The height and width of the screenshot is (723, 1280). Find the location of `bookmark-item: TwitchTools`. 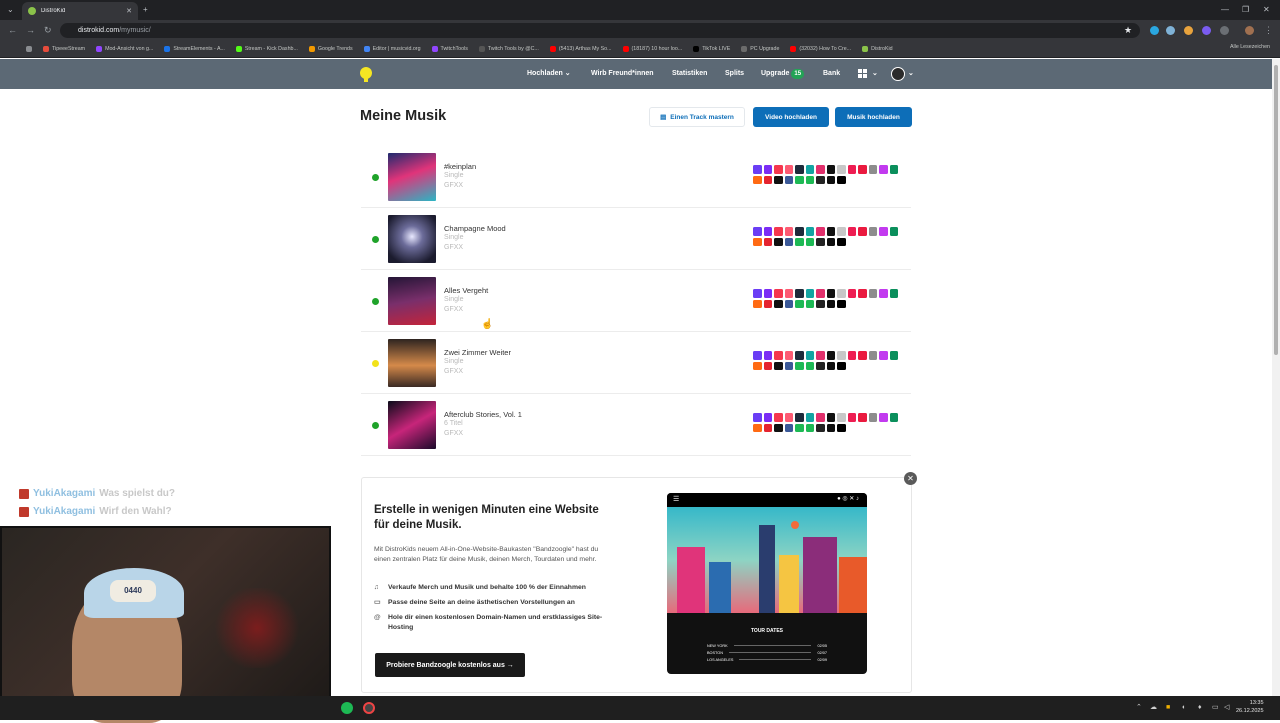

bookmark-item: TwitchTools is located at coordinates (449, 49).